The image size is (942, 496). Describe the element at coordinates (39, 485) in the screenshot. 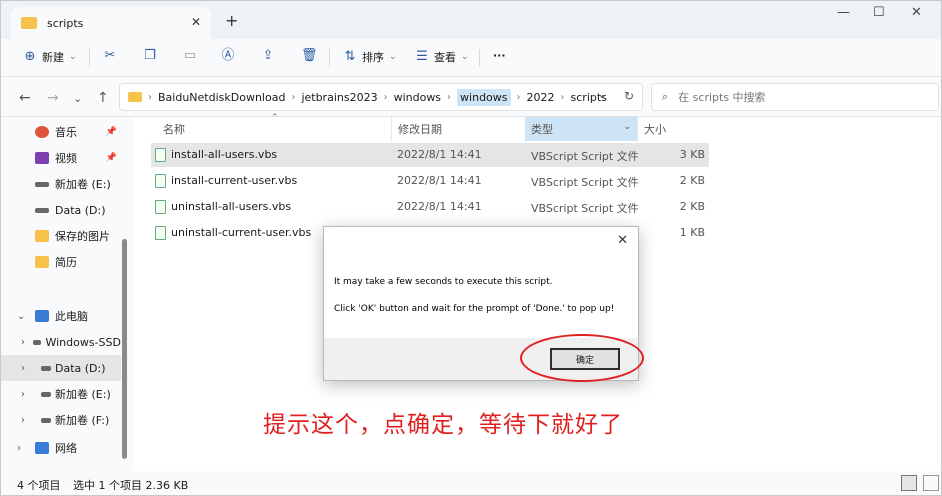

I see `item-count: 4 个项目` at that location.